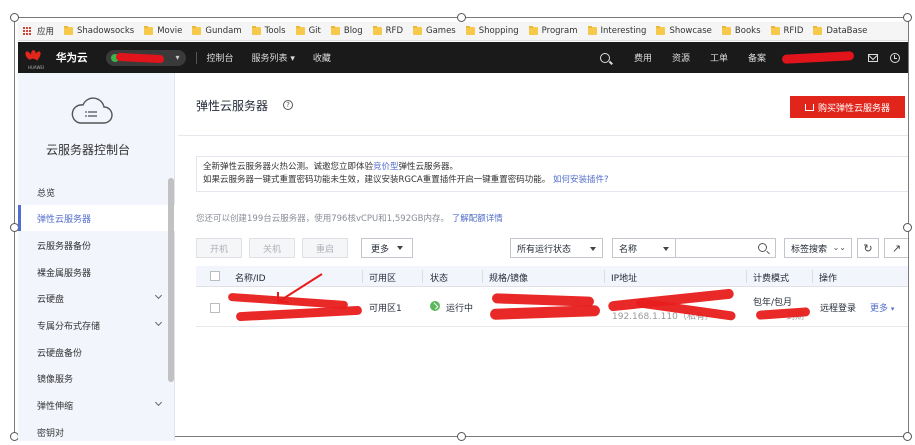  Describe the element at coordinates (809, 107) in the screenshot. I see `cart-icon` at that location.